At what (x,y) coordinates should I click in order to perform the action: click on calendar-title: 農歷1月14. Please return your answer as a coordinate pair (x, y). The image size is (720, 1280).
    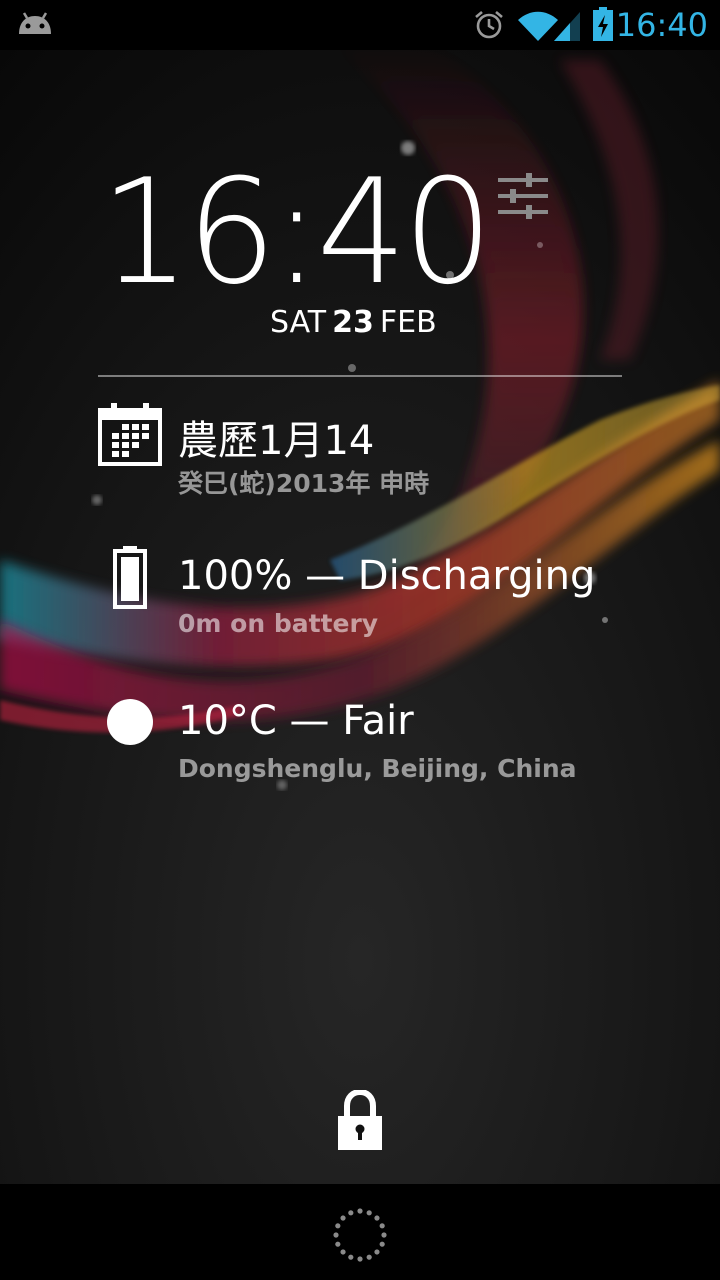
    Looking at the image, I should click on (276, 441).